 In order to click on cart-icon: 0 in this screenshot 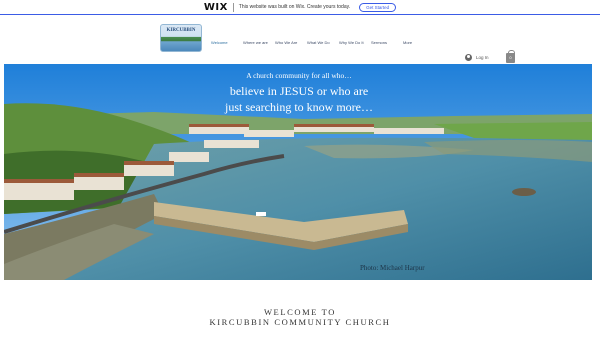, I will do `click(510, 56)`.